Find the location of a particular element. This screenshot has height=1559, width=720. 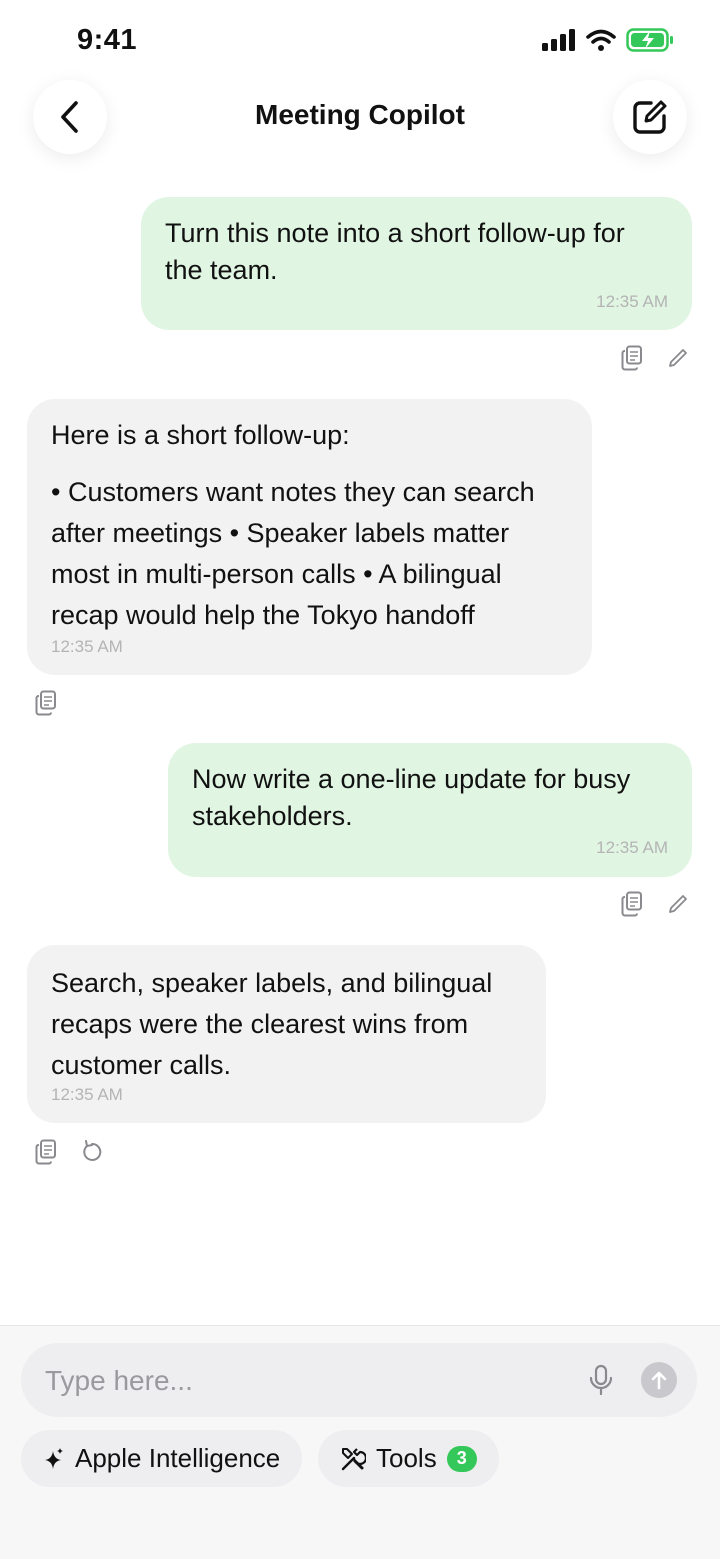

status-bar: 9:41 is located at coordinates (360, 40).